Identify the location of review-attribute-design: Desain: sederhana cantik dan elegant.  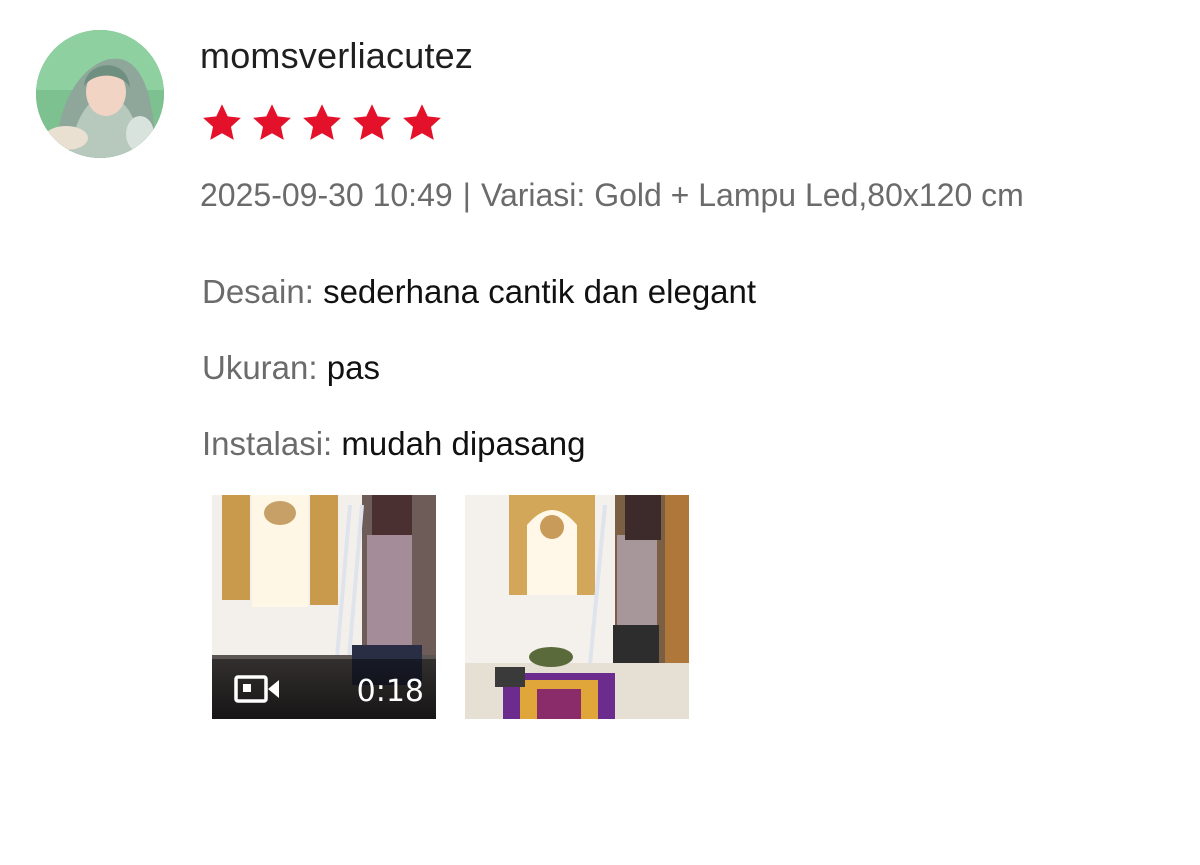
(479, 292).